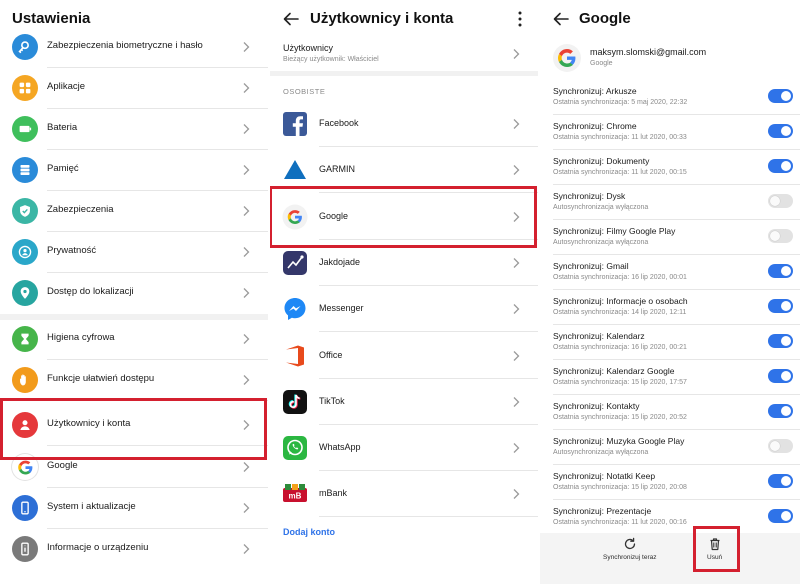 The height and width of the screenshot is (584, 800). What do you see at coordinates (62, 465) in the screenshot?
I see `settings-item-label: Google` at bounding box center [62, 465].